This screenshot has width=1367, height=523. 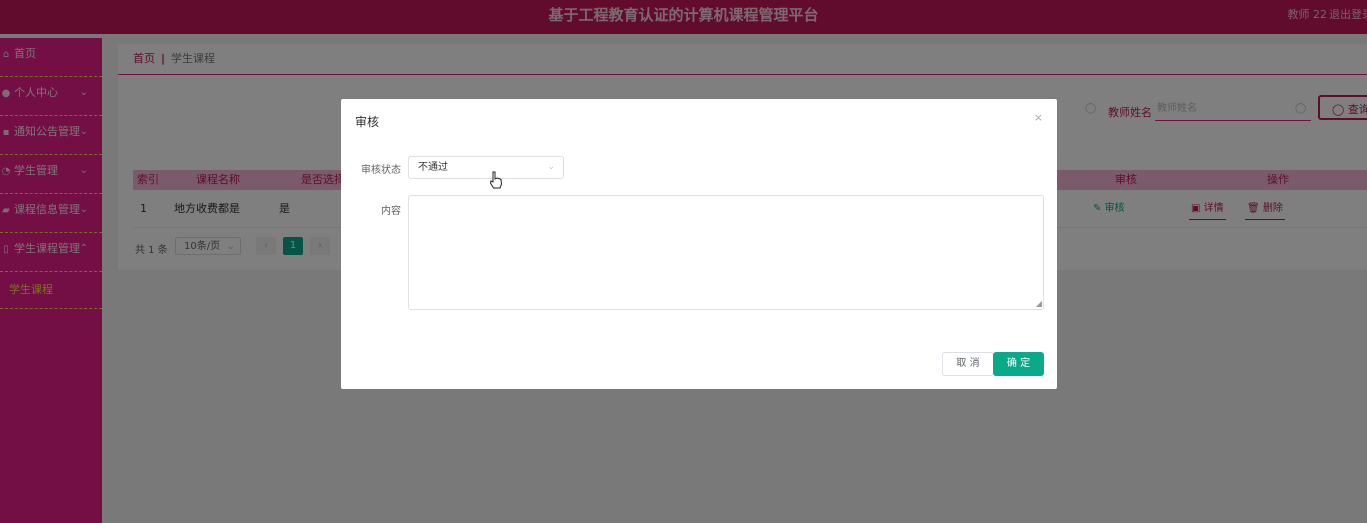 I want to click on content-label: 内容, so click(x=391, y=211).